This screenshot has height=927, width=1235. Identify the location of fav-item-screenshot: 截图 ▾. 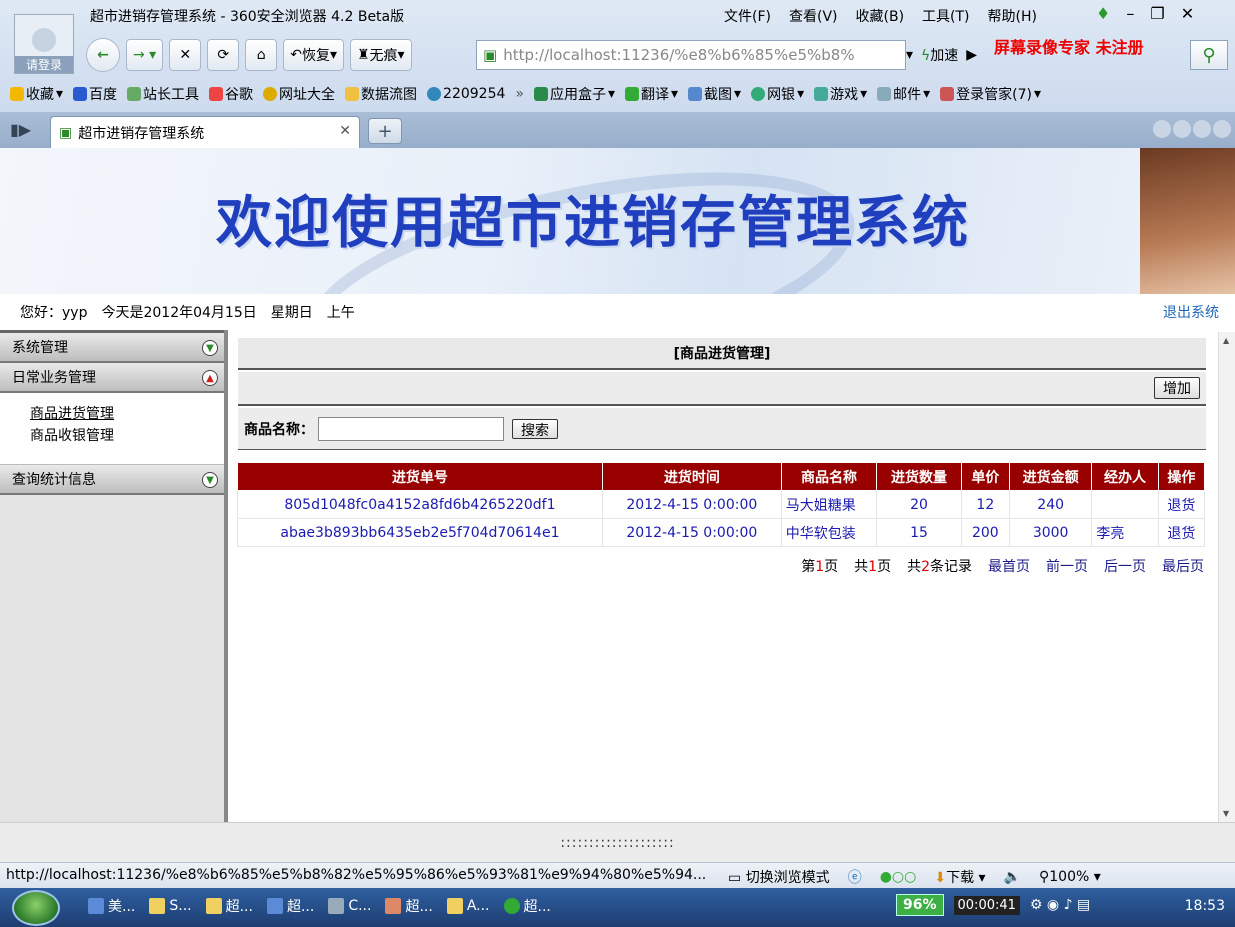
(714, 94).